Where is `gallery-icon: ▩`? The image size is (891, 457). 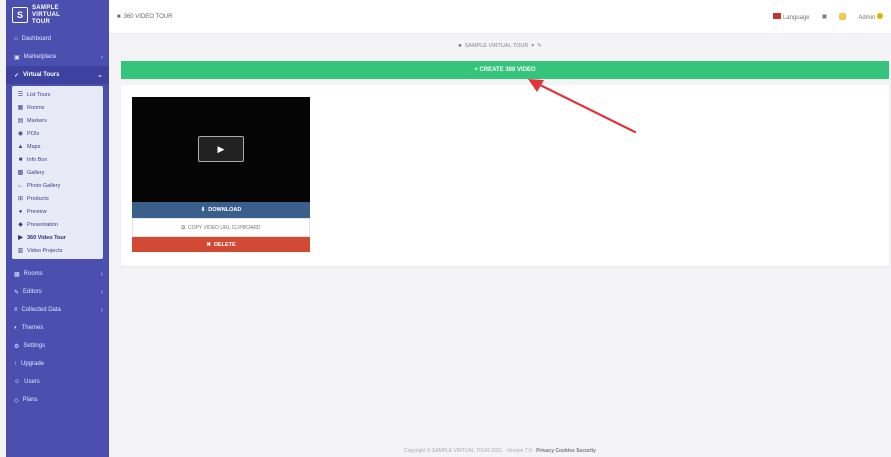 gallery-icon: ▩ is located at coordinates (20, 173).